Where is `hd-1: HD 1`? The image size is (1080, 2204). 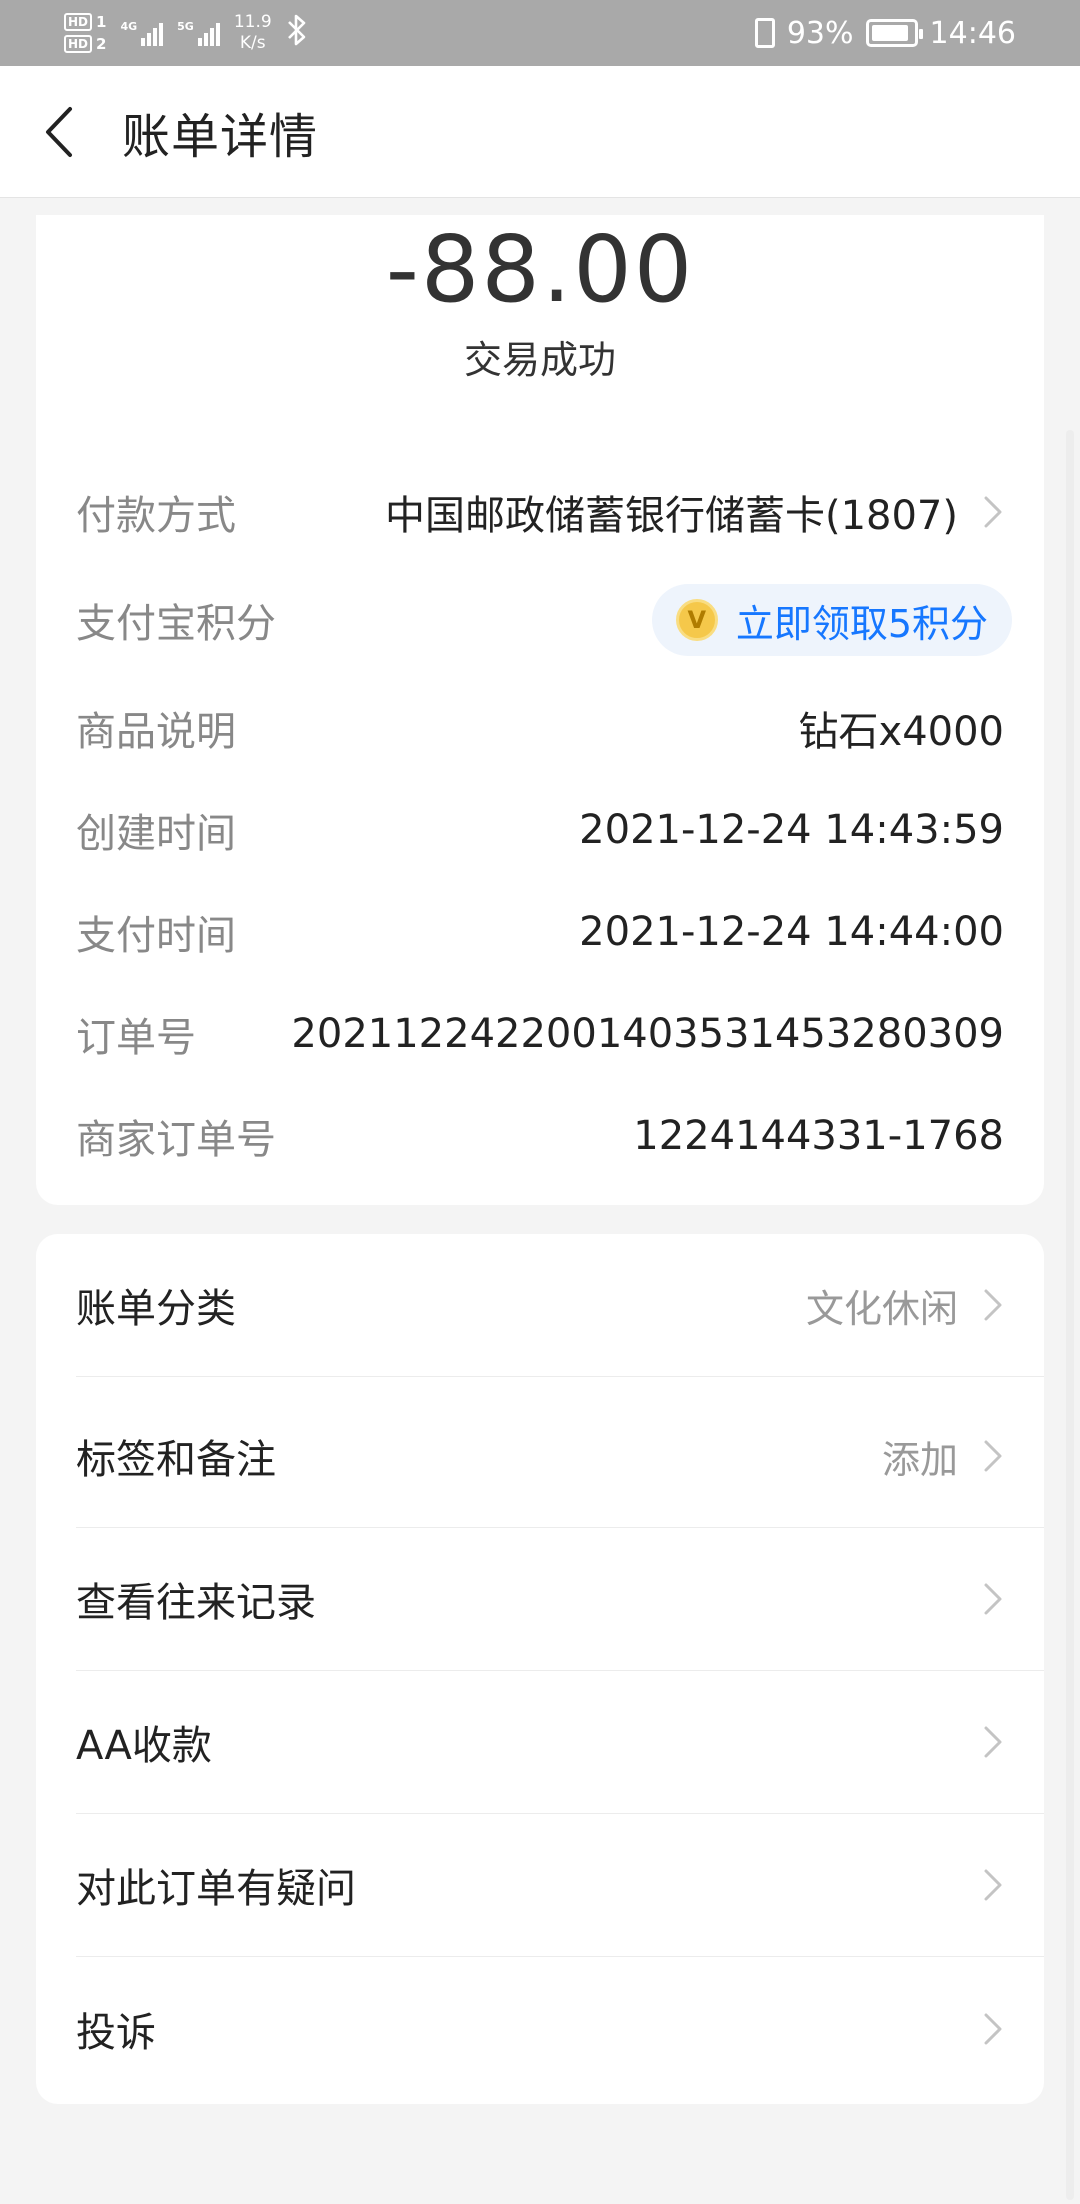
hd-1: HD 1 is located at coordinates (85, 22).